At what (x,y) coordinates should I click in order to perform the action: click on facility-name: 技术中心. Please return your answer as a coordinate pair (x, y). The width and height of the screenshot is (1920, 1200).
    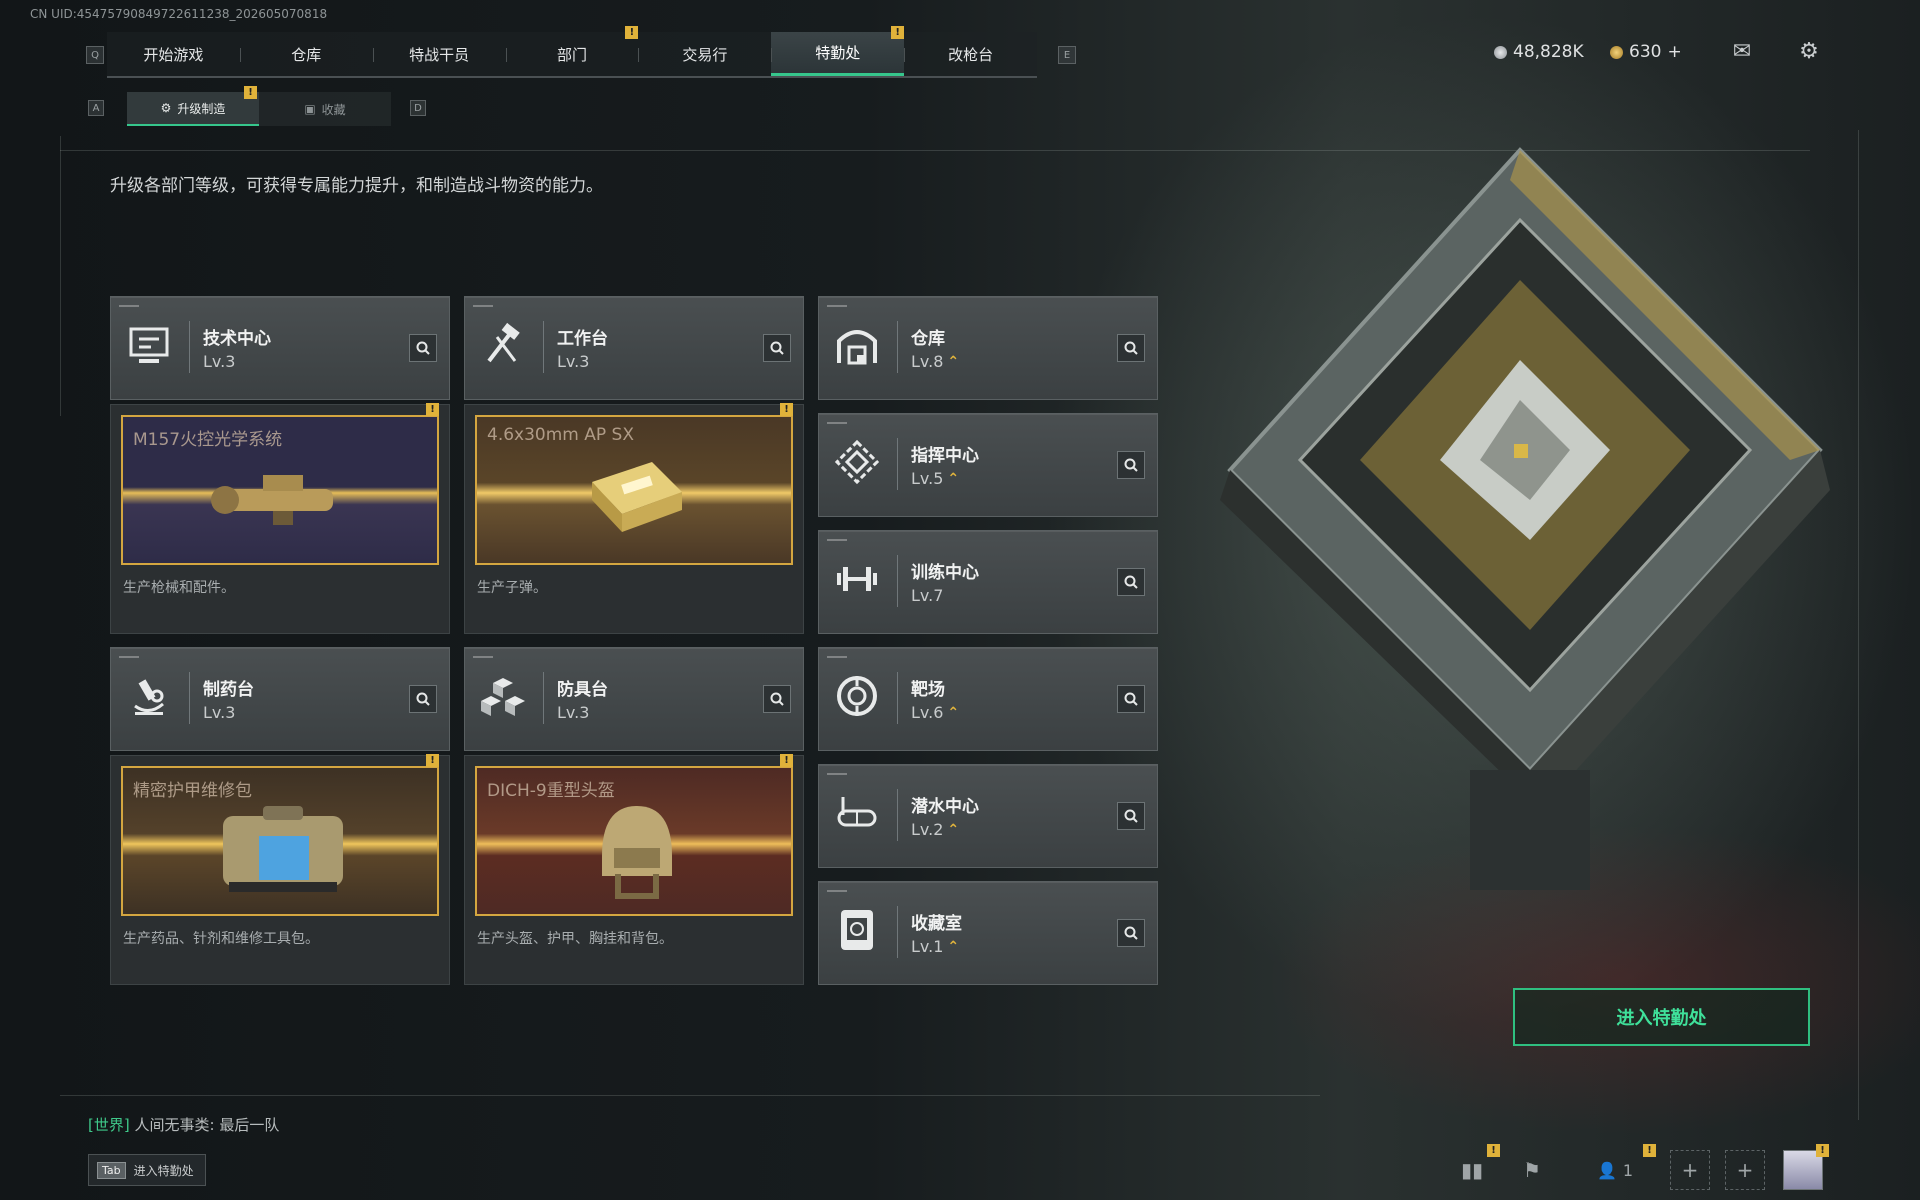
    Looking at the image, I should click on (237, 339).